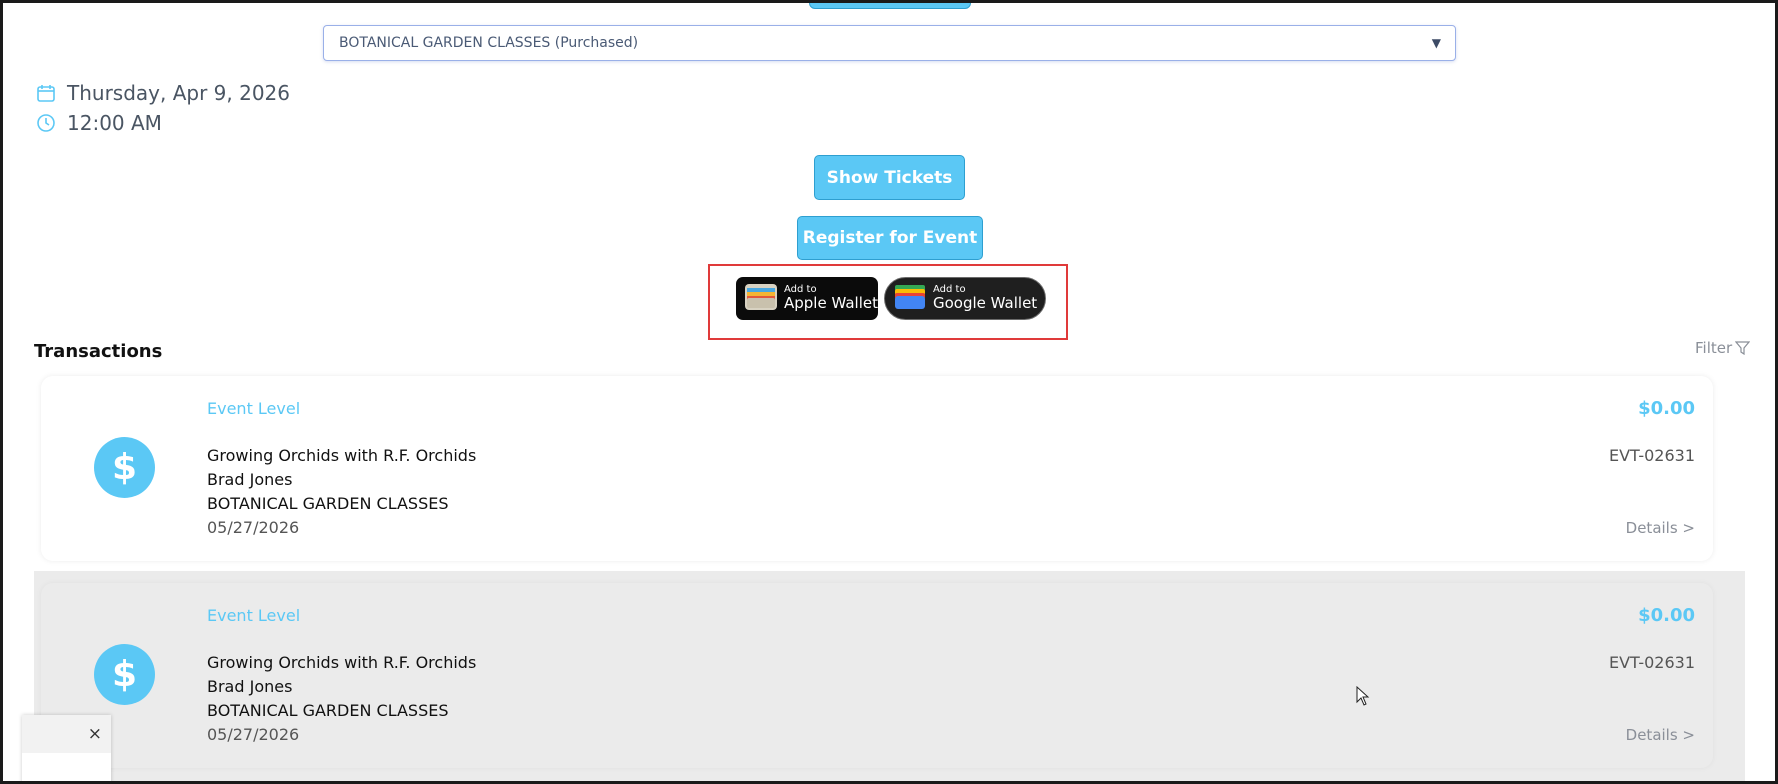 The height and width of the screenshot is (784, 1778). I want to click on event-time: 12:00 AM, so click(114, 123).